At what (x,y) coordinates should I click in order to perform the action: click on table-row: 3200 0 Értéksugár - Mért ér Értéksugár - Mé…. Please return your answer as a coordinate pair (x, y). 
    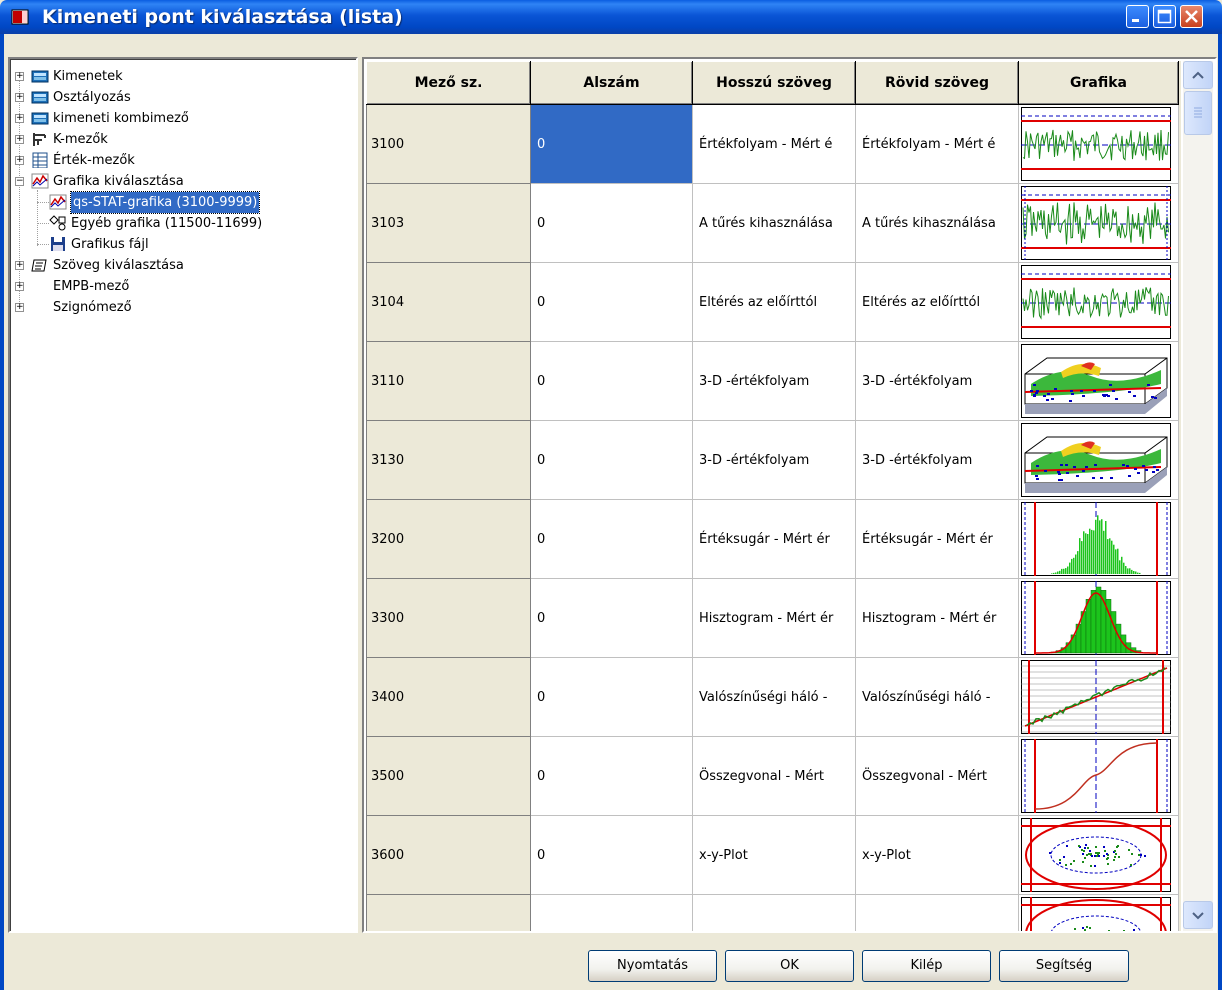
    Looking at the image, I should click on (772, 539).